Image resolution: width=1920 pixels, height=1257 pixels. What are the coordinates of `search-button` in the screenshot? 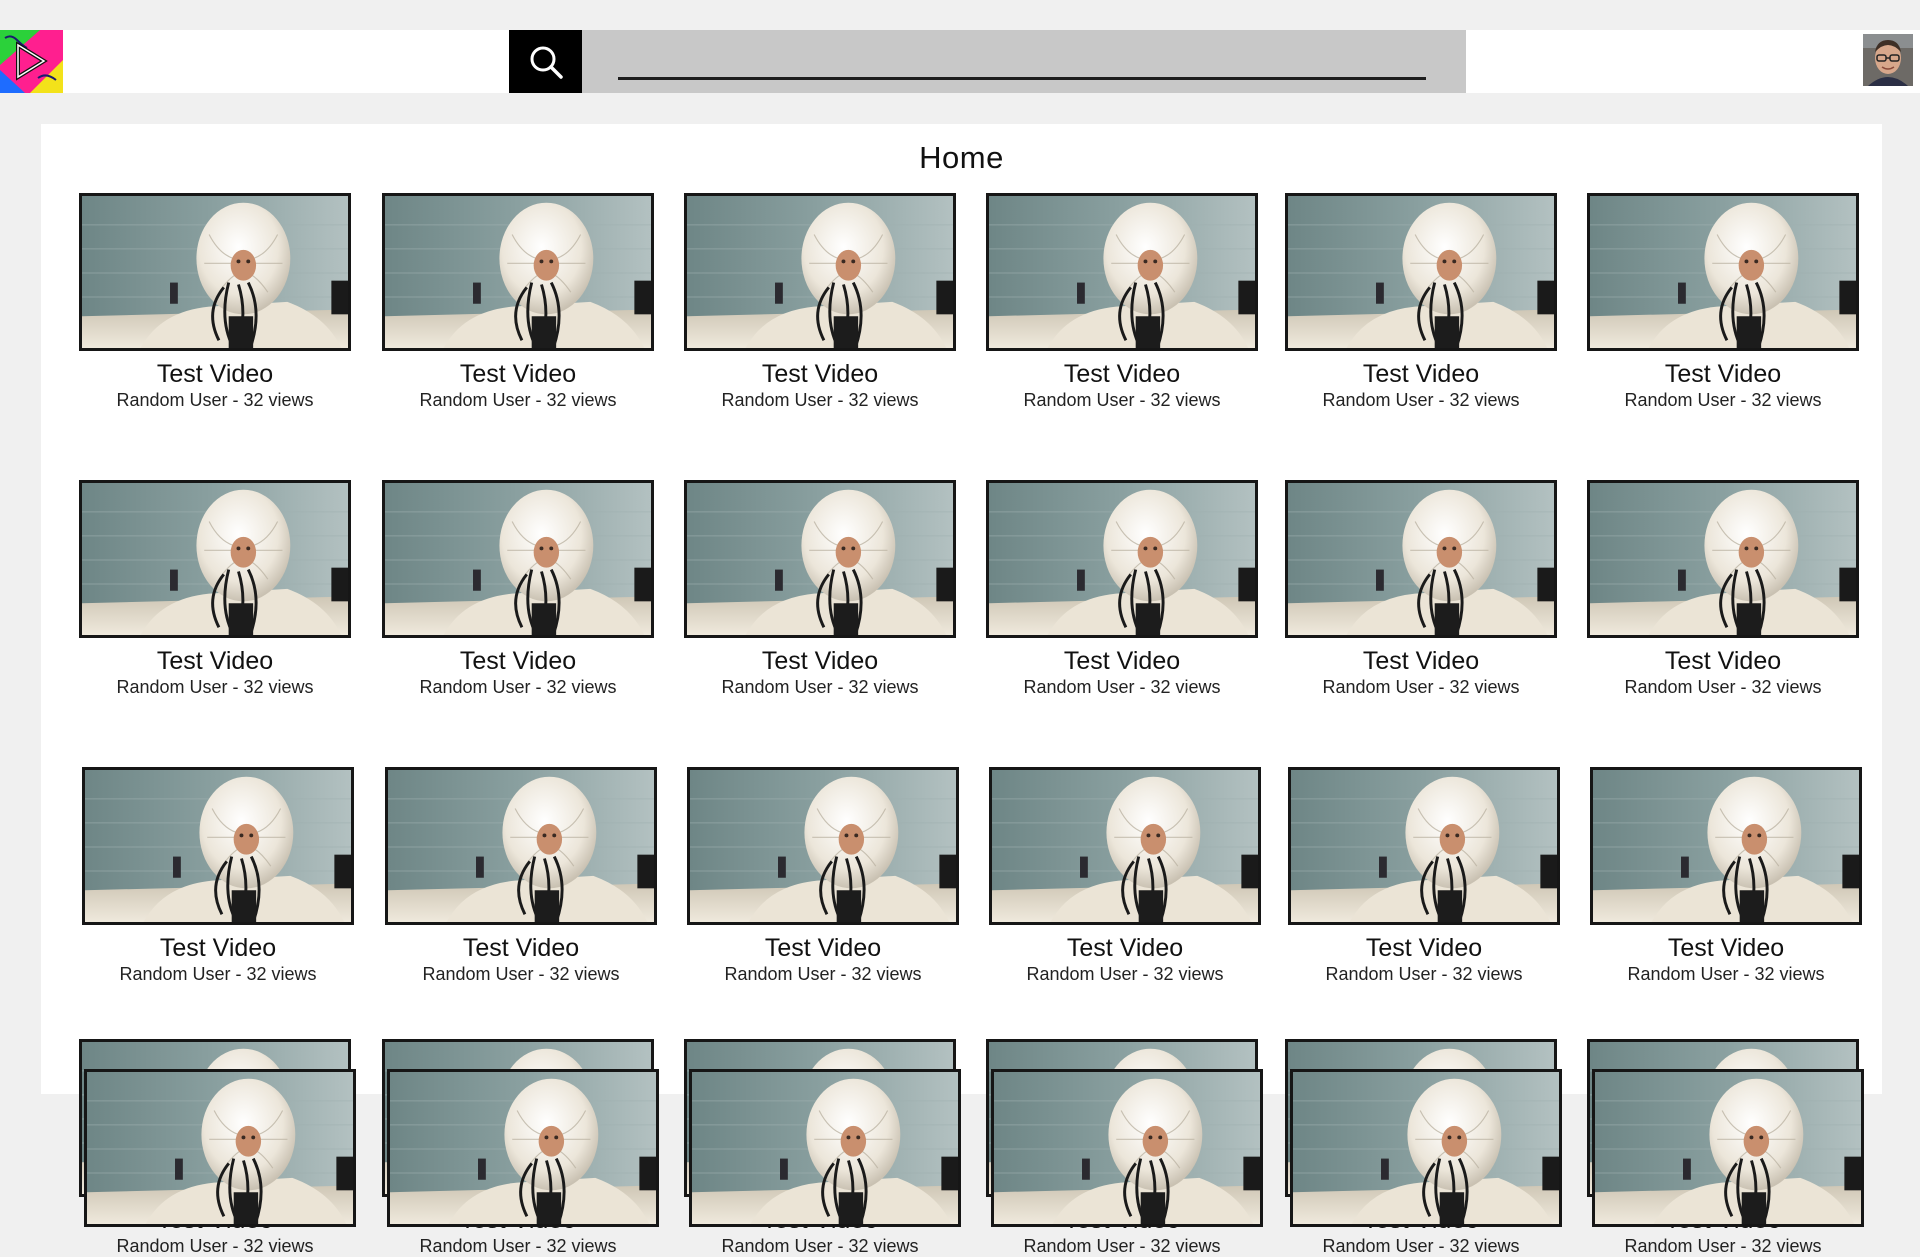 It's located at (545, 61).